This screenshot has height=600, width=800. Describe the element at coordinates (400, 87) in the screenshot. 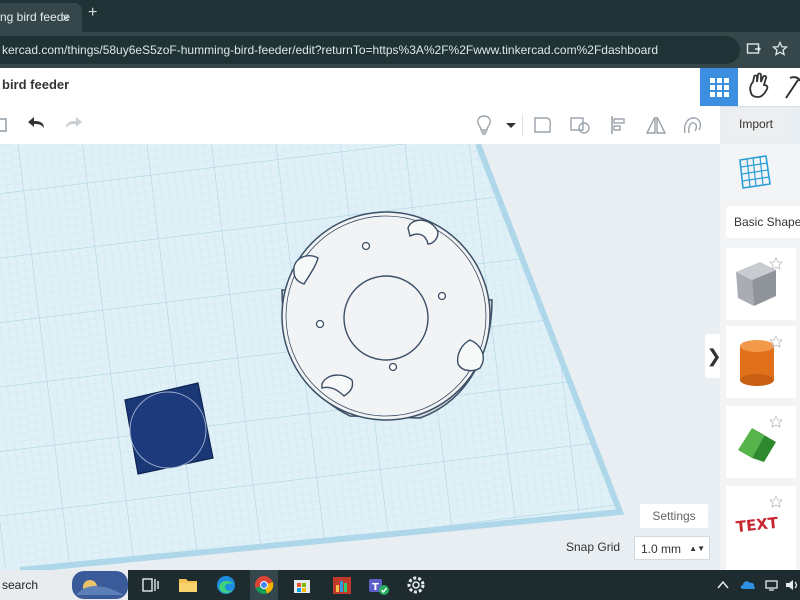

I see `app-header: bird feeder` at that location.